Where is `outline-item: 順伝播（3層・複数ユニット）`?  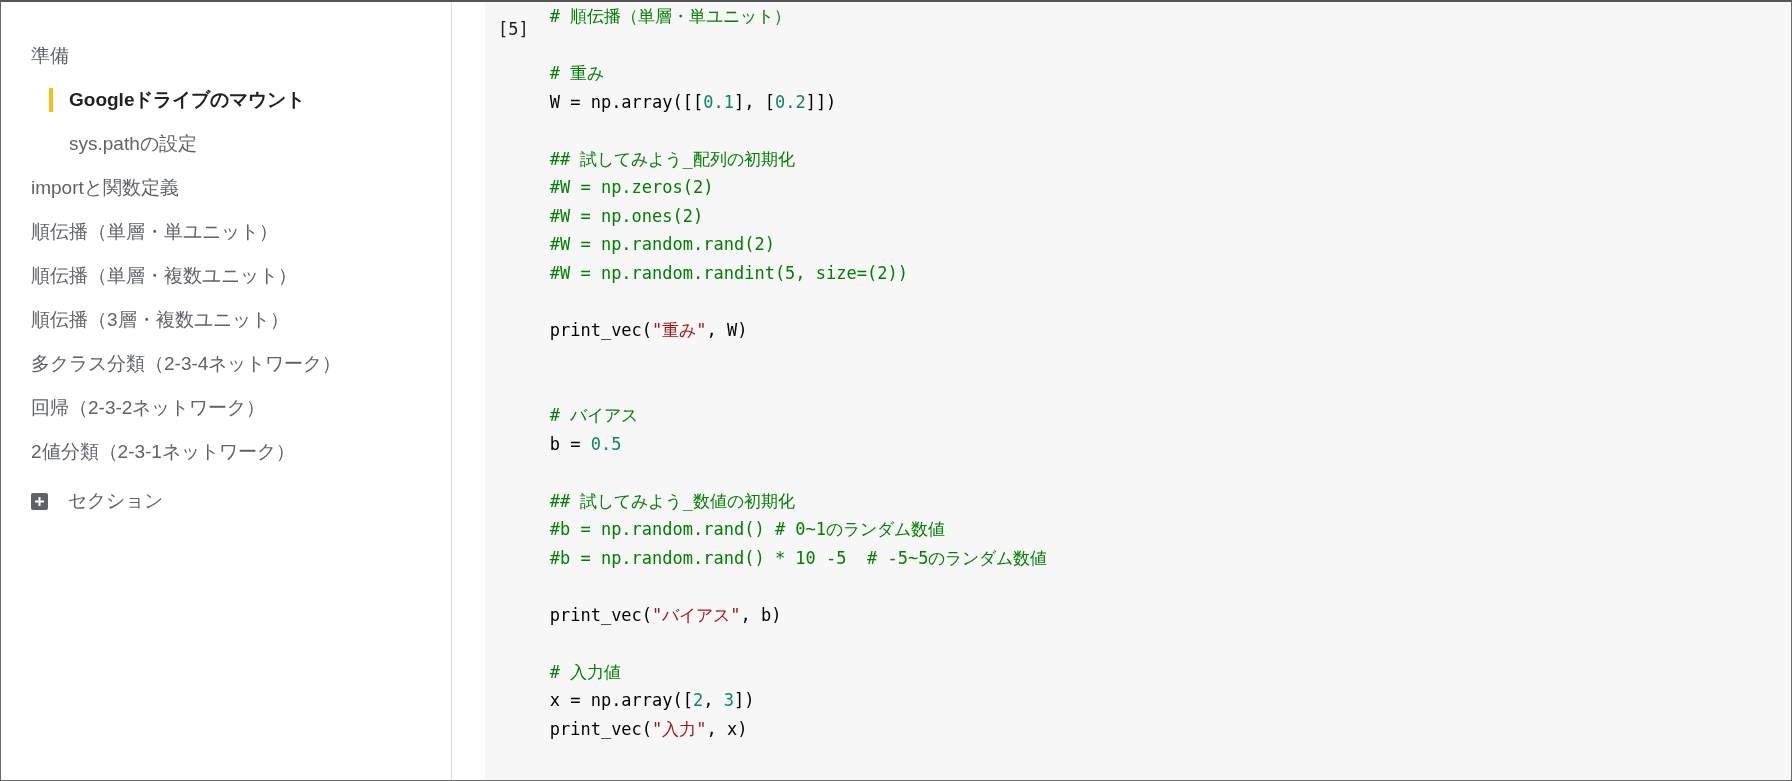
outline-item: 順伝播（3層・複数ユニット） is located at coordinates (226, 320).